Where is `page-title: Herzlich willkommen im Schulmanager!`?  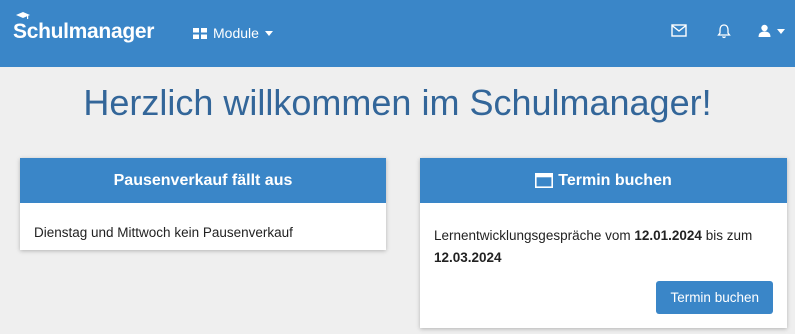 page-title: Herzlich willkommen im Schulmanager! is located at coordinates (397, 102).